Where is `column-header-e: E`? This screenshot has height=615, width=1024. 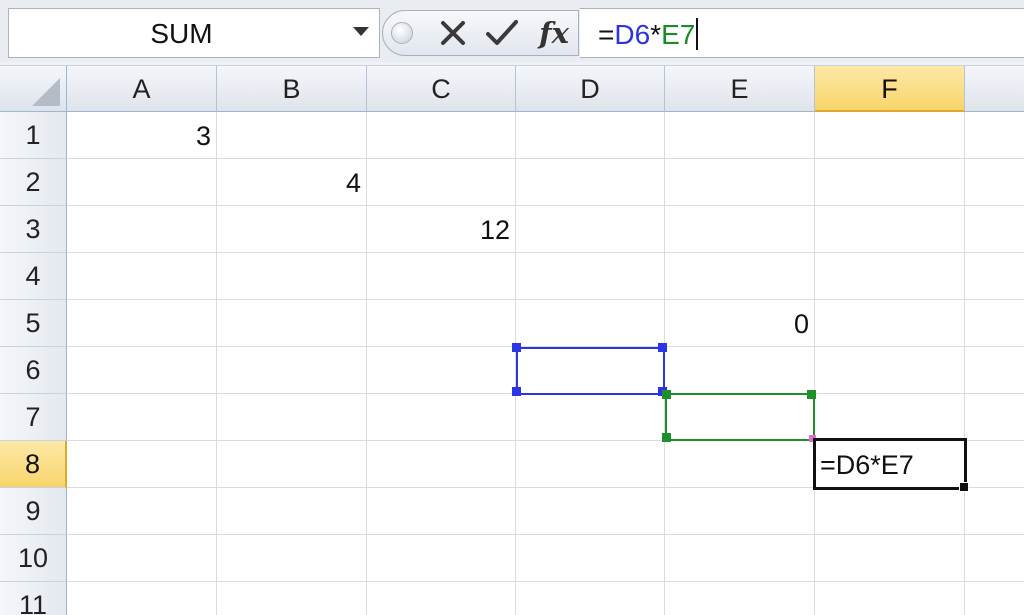
column-header-e: E is located at coordinates (740, 89).